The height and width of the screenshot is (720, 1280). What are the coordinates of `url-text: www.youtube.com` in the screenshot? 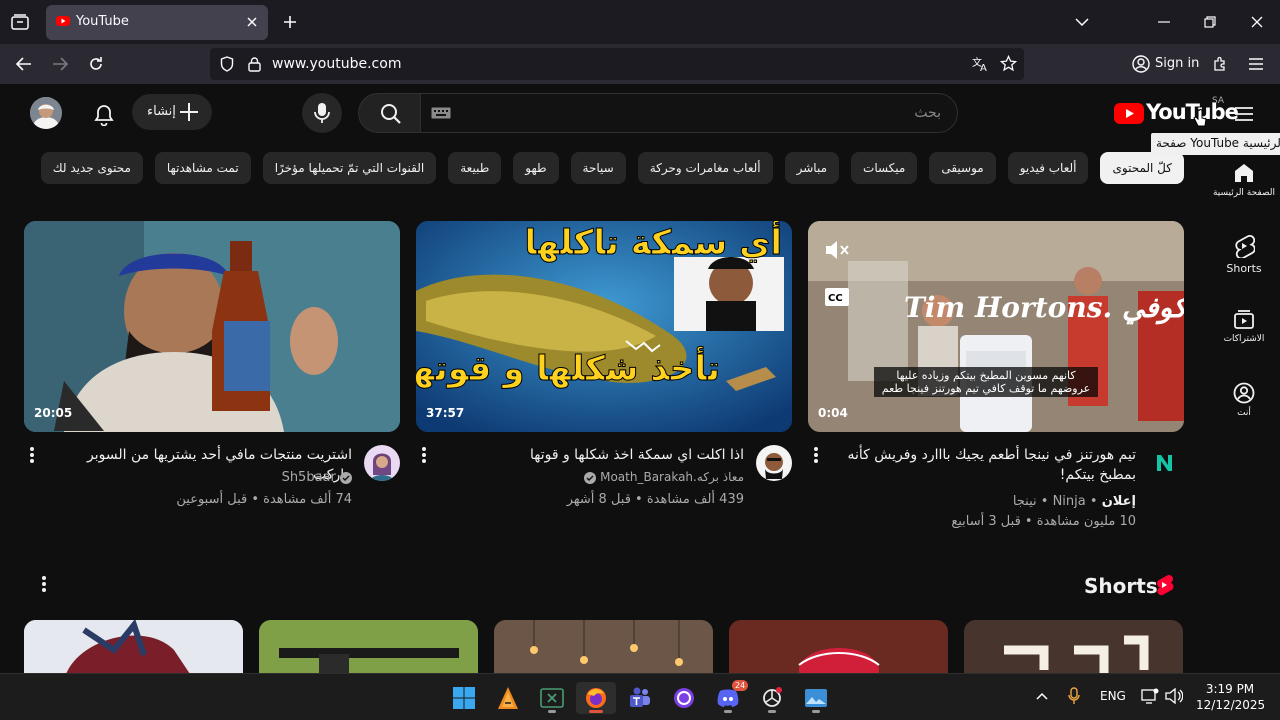 It's located at (337, 64).